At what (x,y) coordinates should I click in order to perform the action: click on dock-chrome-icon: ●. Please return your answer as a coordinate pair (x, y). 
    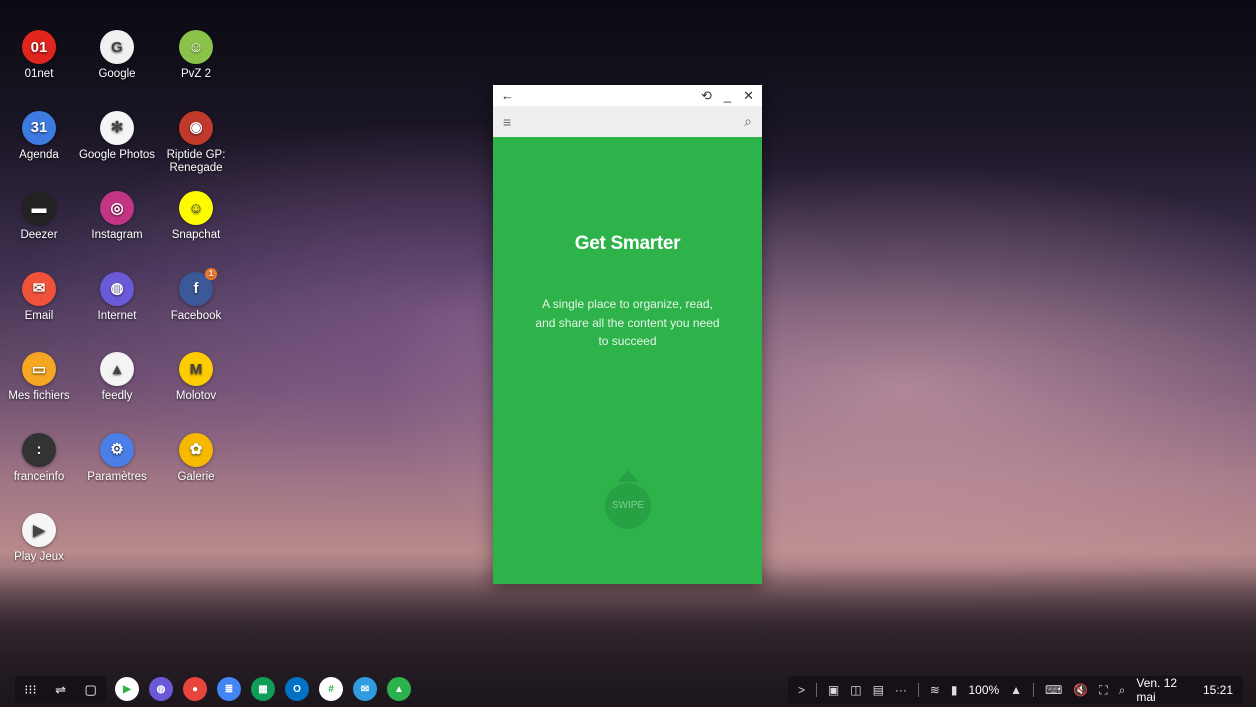
    Looking at the image, I should click on (195, 689).